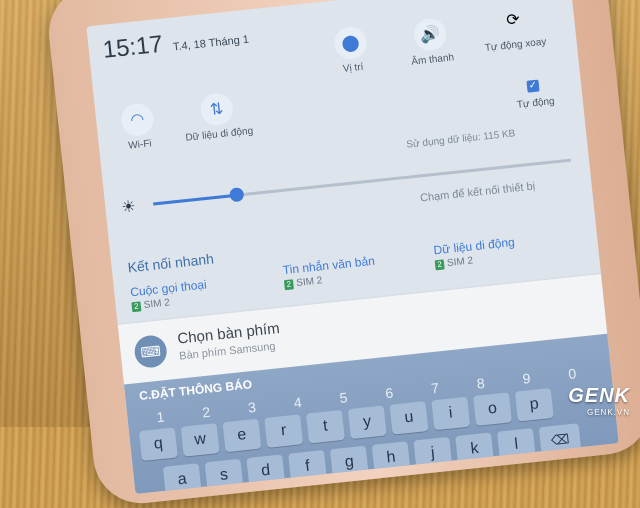 This screenshot has width=640, height=508. I want to click on number-hint: 5, so click(343, 398).